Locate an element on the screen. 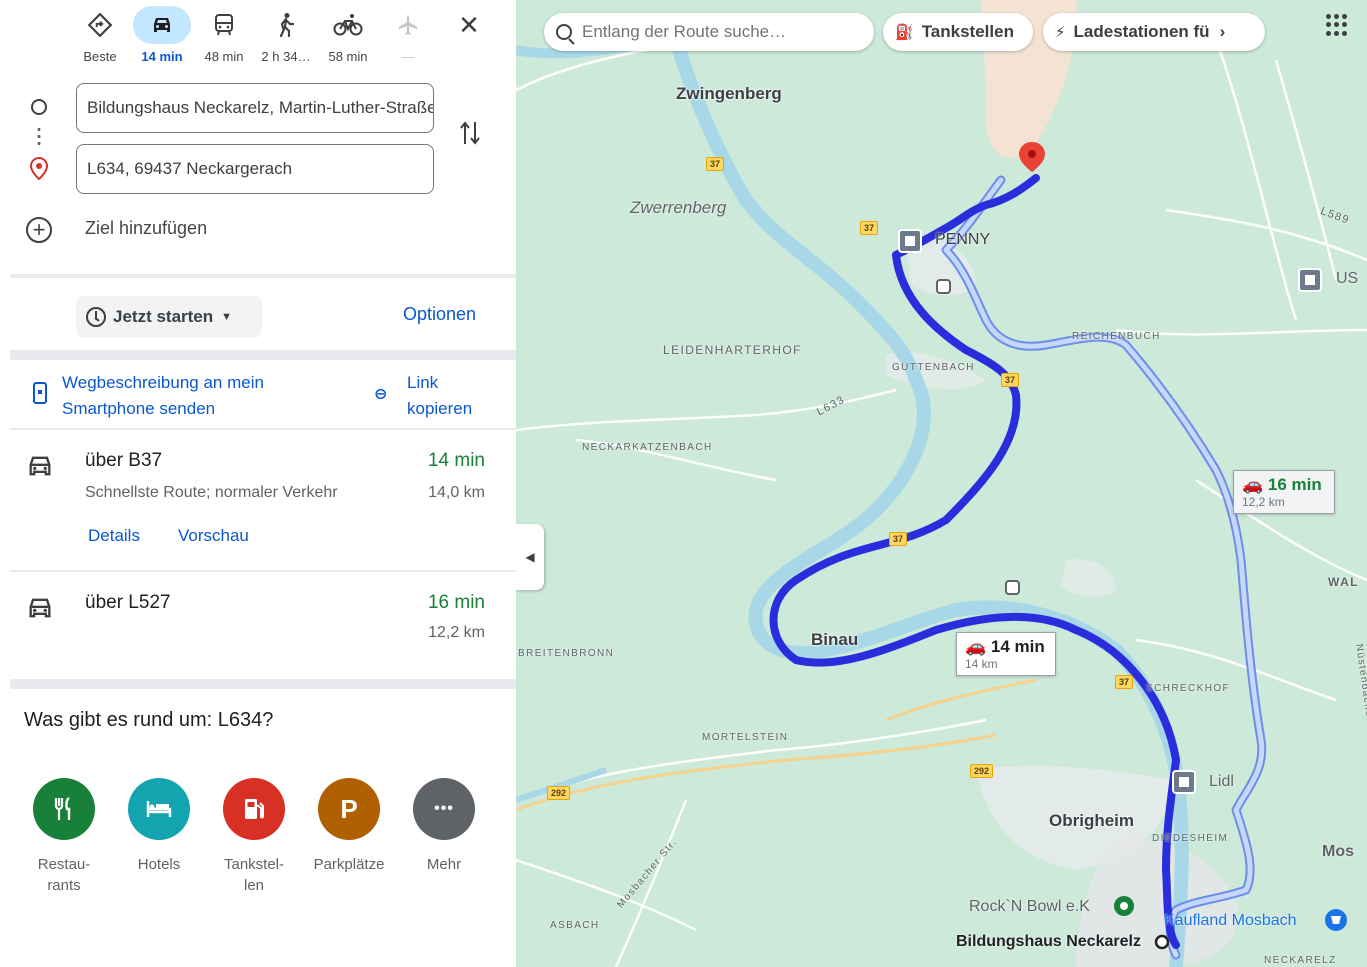 This screenshot has height=967, width=1367. flight-icon is located at coordinates (408, 25).